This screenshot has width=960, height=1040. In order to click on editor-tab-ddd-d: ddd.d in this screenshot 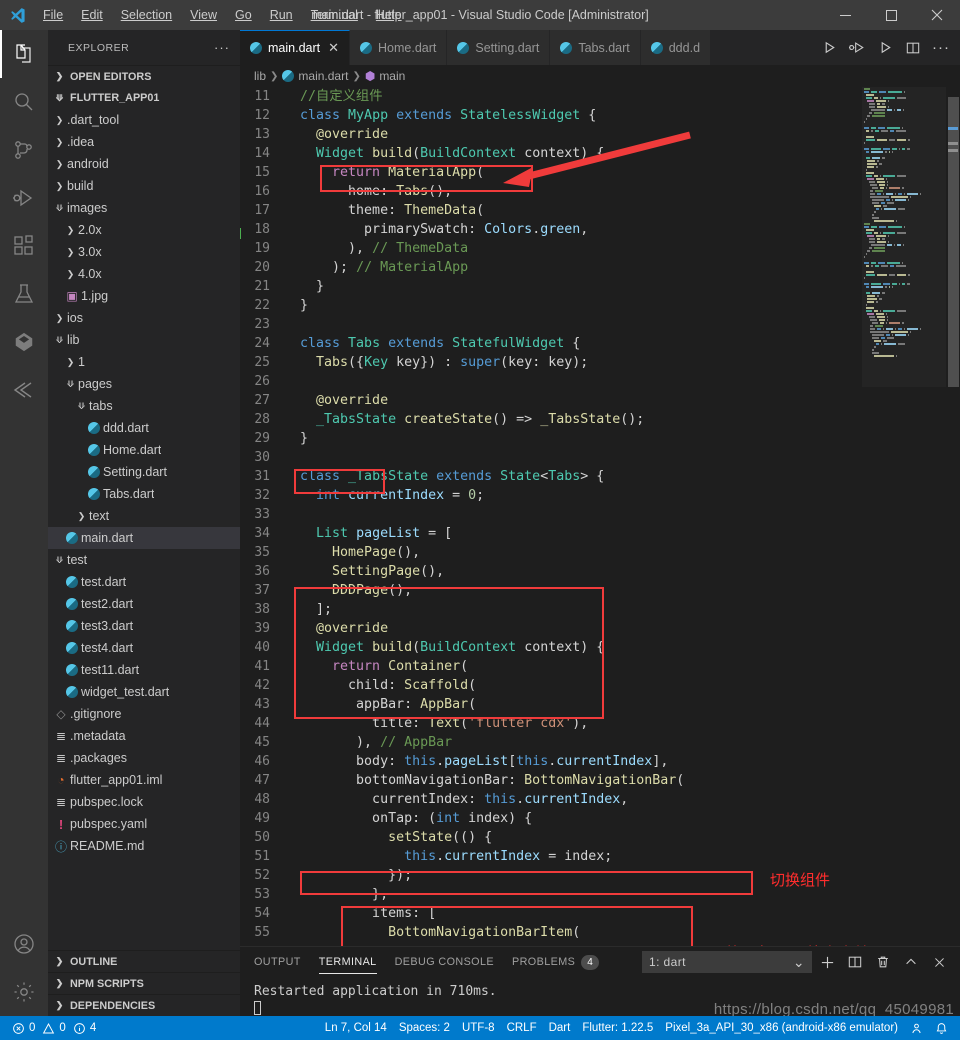, I will do `click(676, 47)`.